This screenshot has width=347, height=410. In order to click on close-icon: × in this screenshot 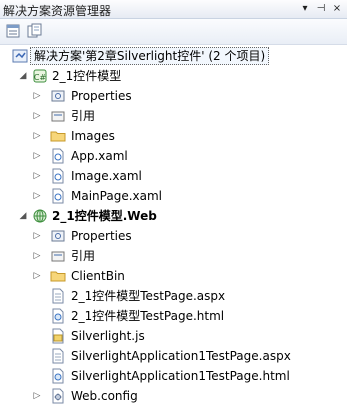, I will do `click(337, 9)`.